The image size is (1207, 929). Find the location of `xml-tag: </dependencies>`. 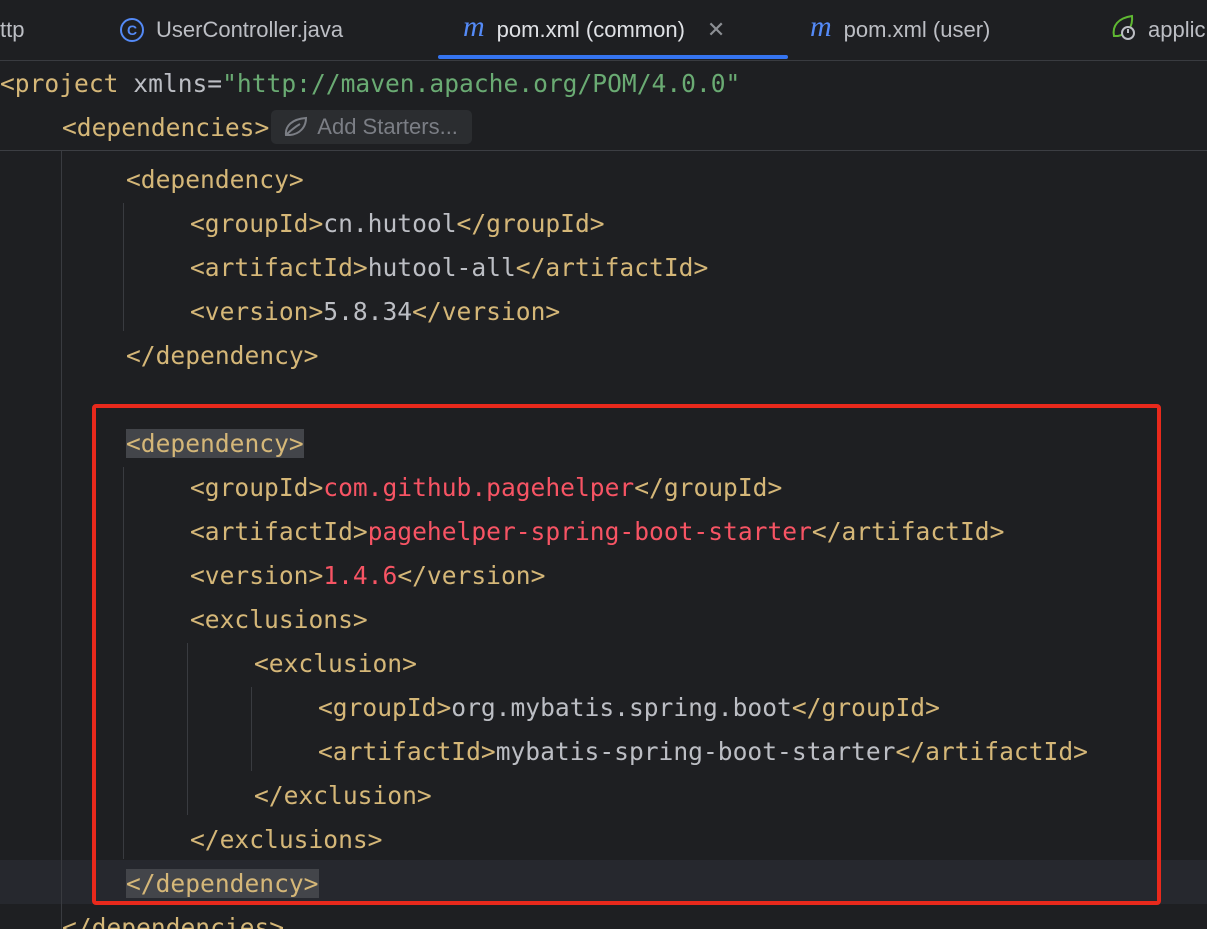

xml-tag: </dependencies> is located at coordinates (173, 921).